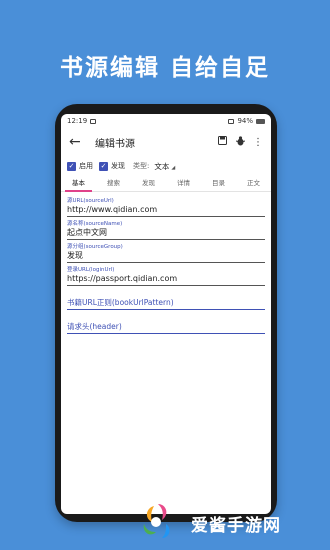  What do you see at coordinates (183, 183) in the screenshot?
I see `tab-detail: 详情` at bounding box center [183, 183].